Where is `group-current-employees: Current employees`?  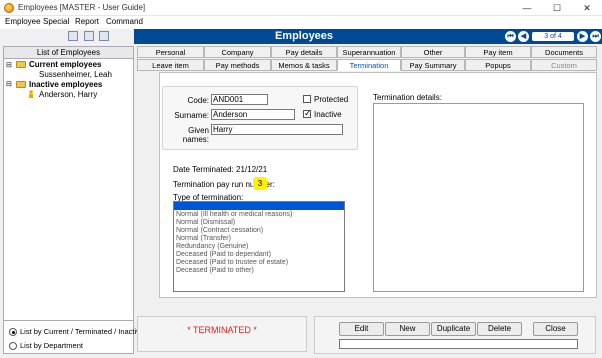
group-current-employees: Current employees is located at coordinates (65, 64).